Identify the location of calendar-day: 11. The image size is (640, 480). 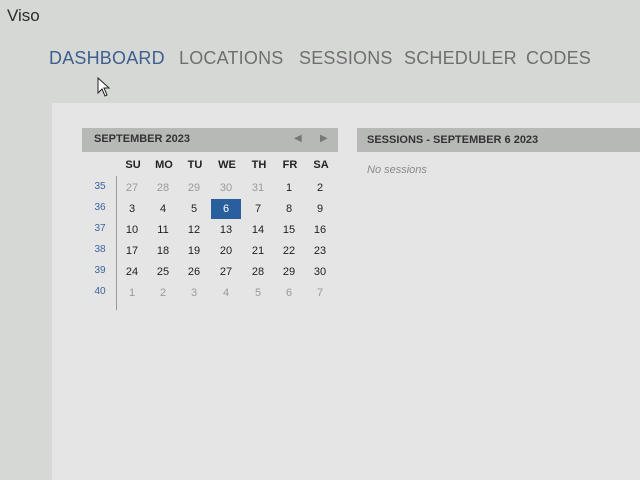
(163, 230).